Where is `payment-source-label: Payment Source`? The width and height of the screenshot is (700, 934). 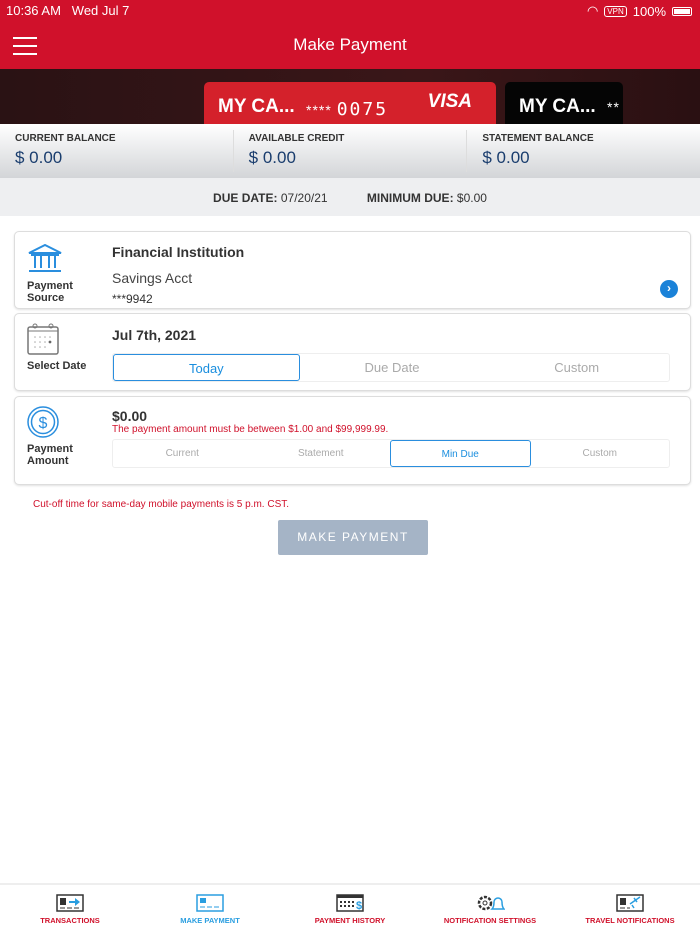
payment-source-label: Payment Source is located at coordinates (50, 292).